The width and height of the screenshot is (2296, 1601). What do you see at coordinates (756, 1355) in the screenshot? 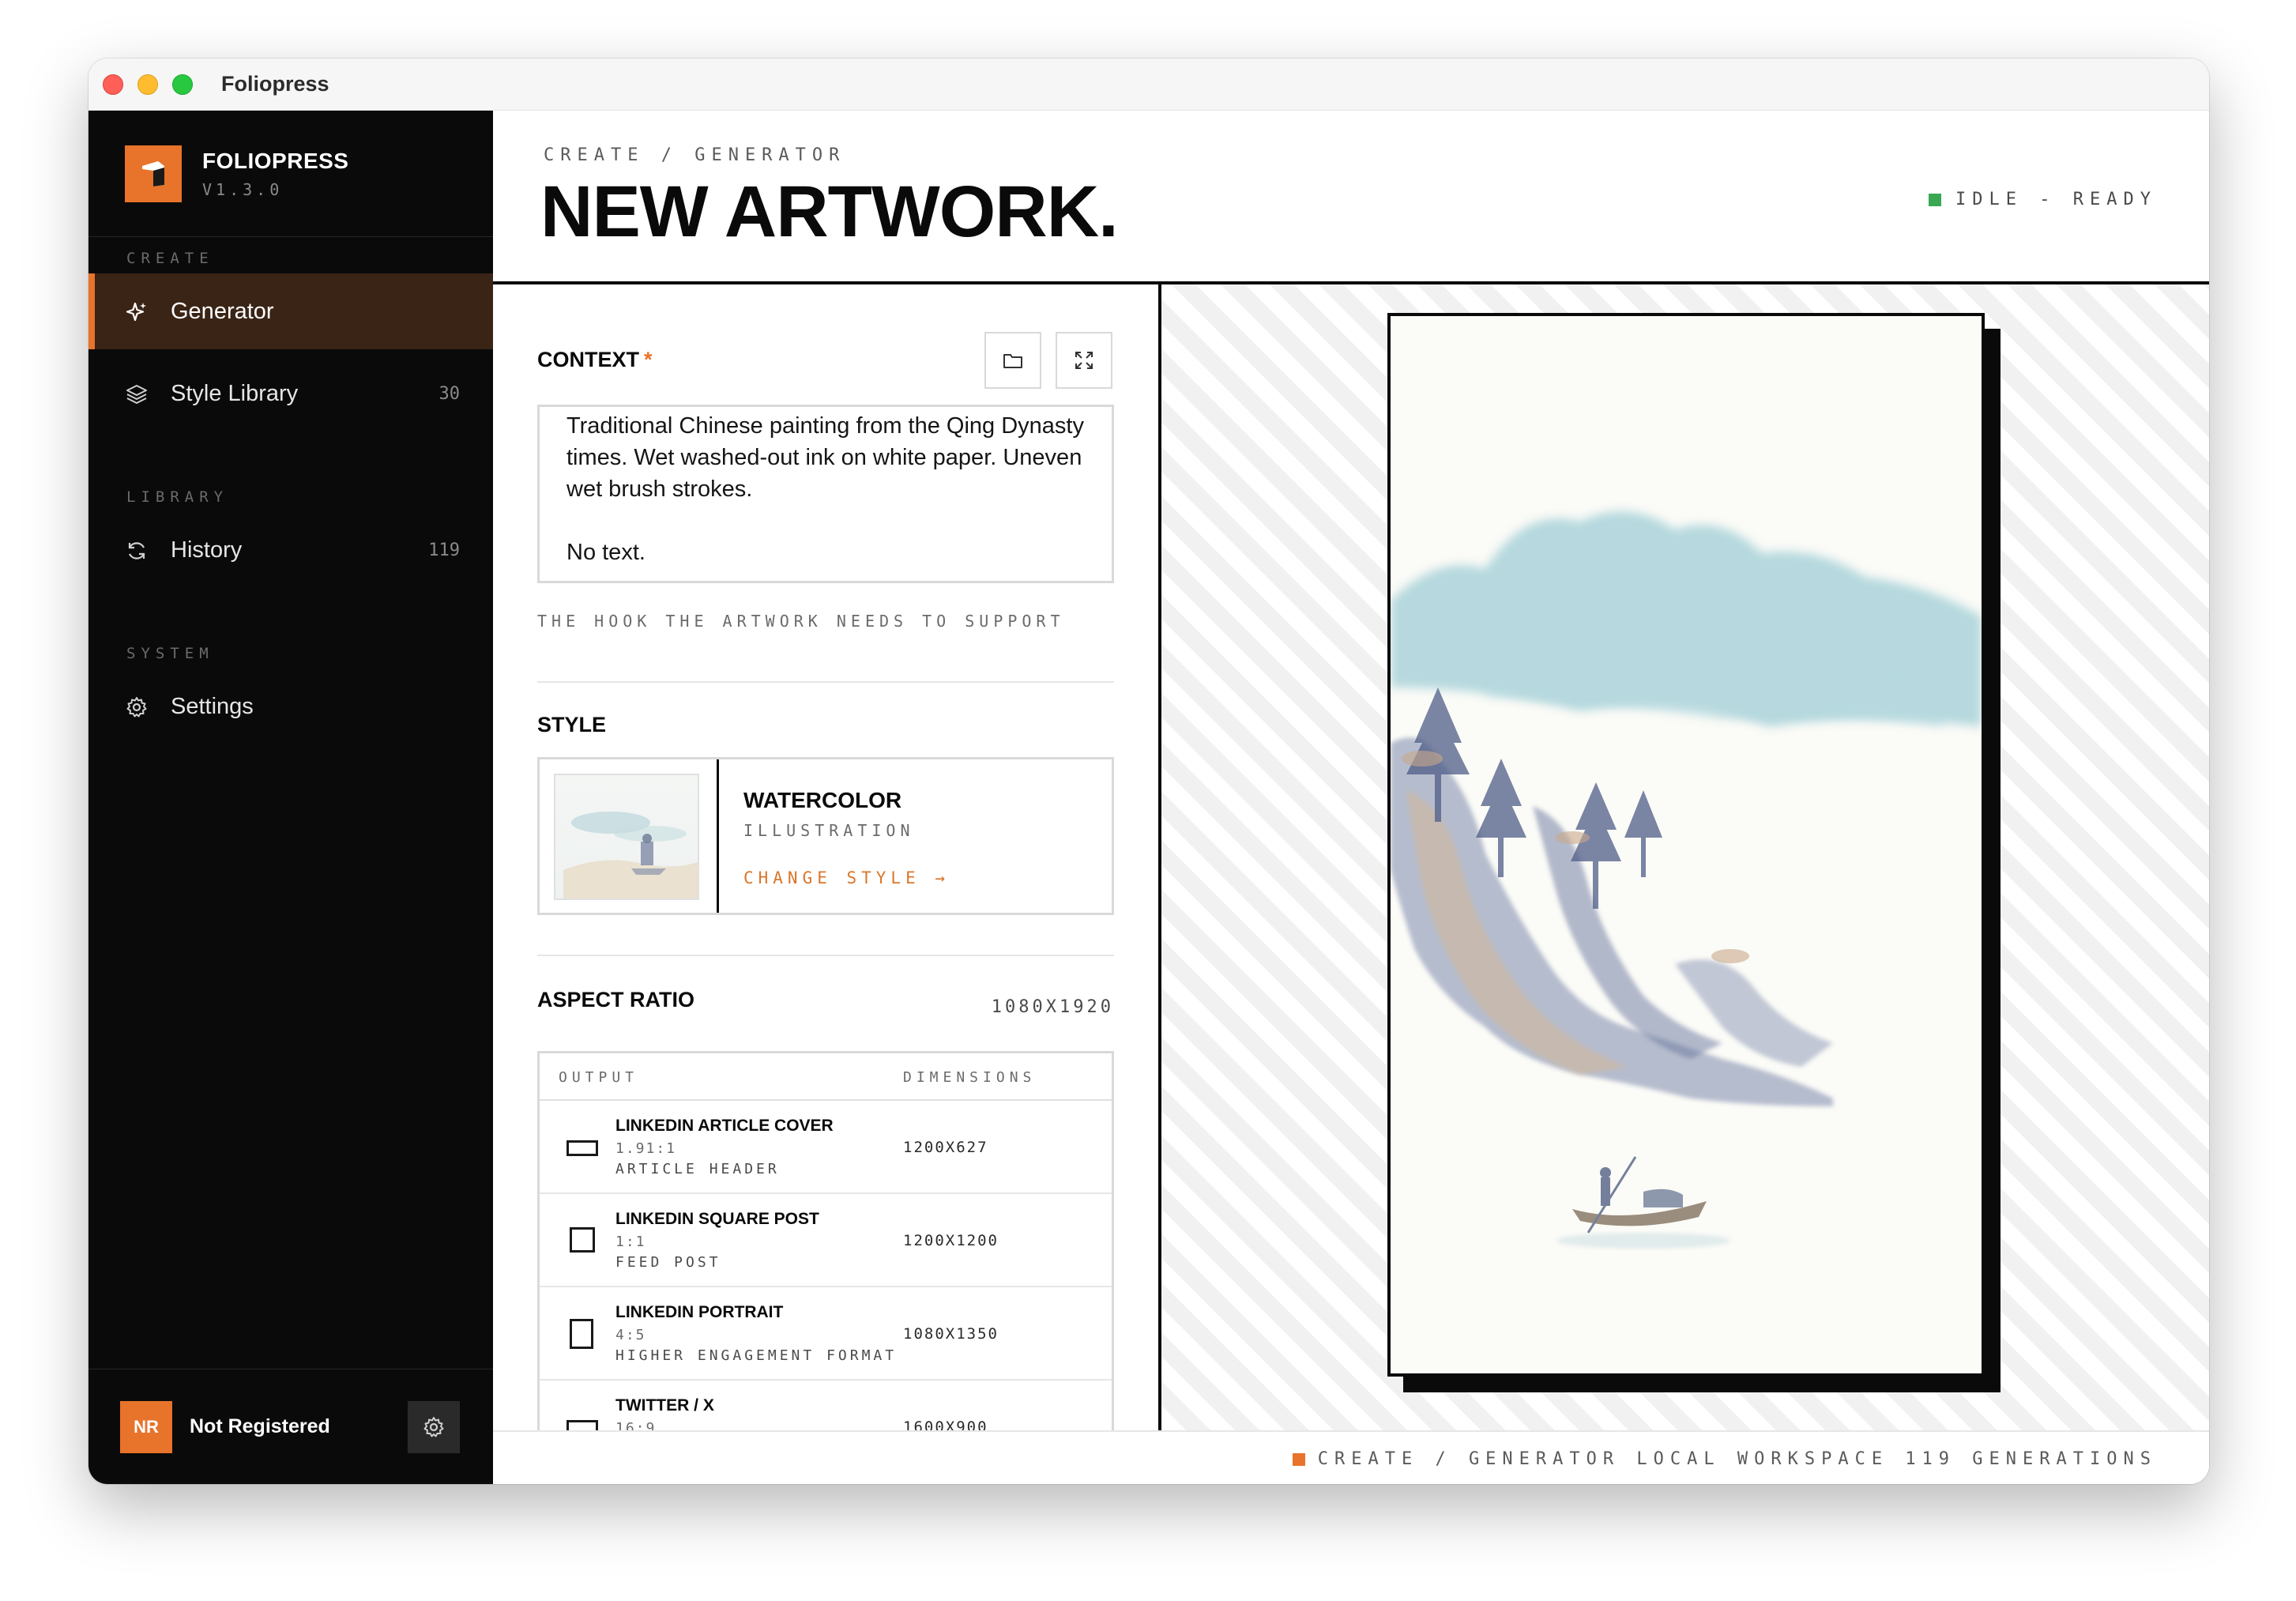
I see `ratio-use: HIGHER ENGAGEMENT FORMAT` at bounding box center [756, 1355].